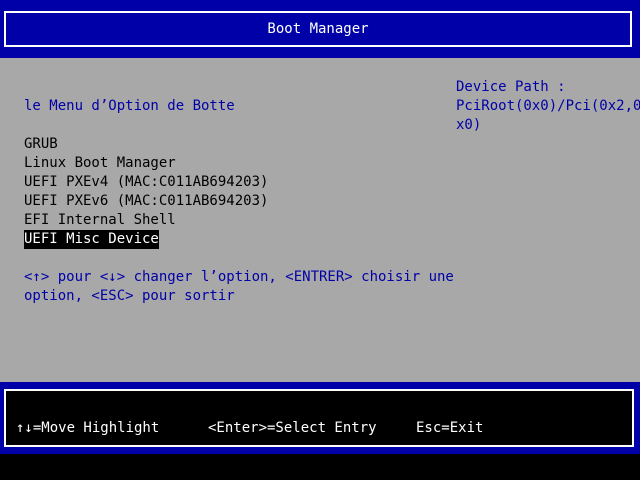  I want to click on bottom-strip, so click(320, 467).